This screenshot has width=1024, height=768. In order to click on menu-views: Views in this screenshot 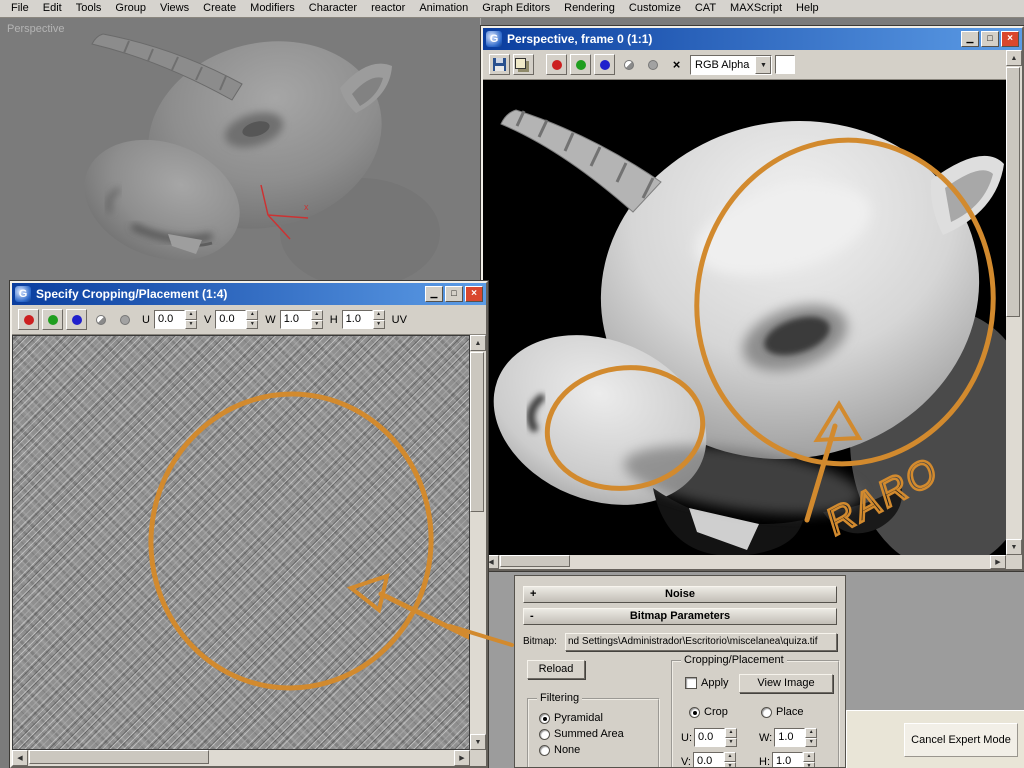, I will do `click(174, 8)`.